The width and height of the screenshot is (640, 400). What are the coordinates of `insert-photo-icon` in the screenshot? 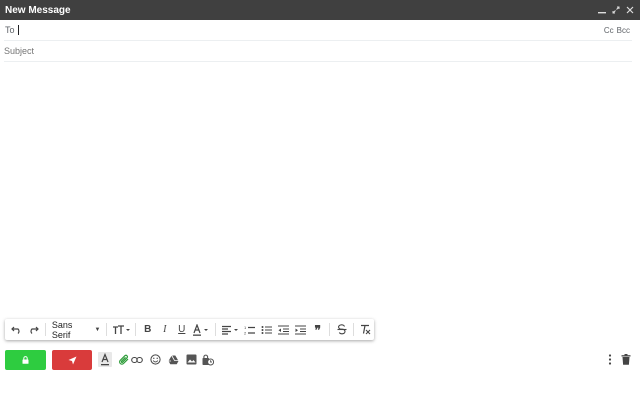 It's located at (191, 359).